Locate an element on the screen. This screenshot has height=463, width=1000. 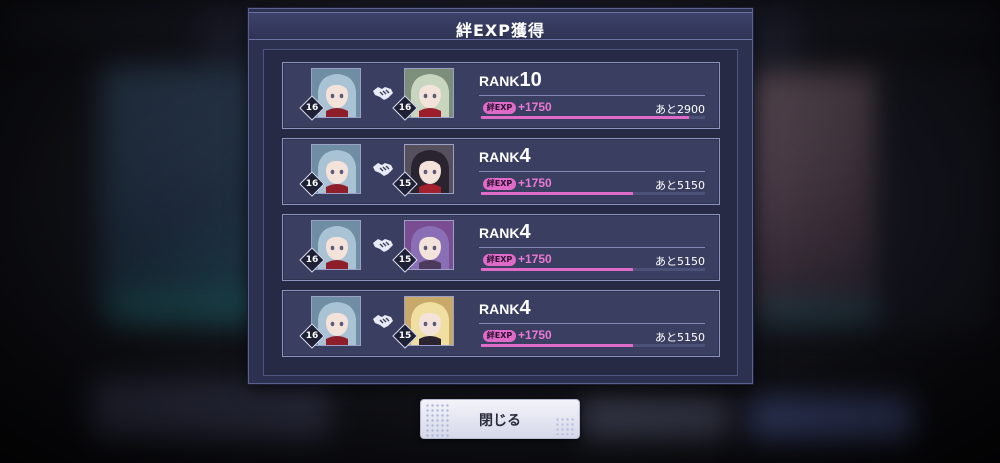
dialog-title-bar: 絆EXP獲得 is located at coordinates (500, 26).